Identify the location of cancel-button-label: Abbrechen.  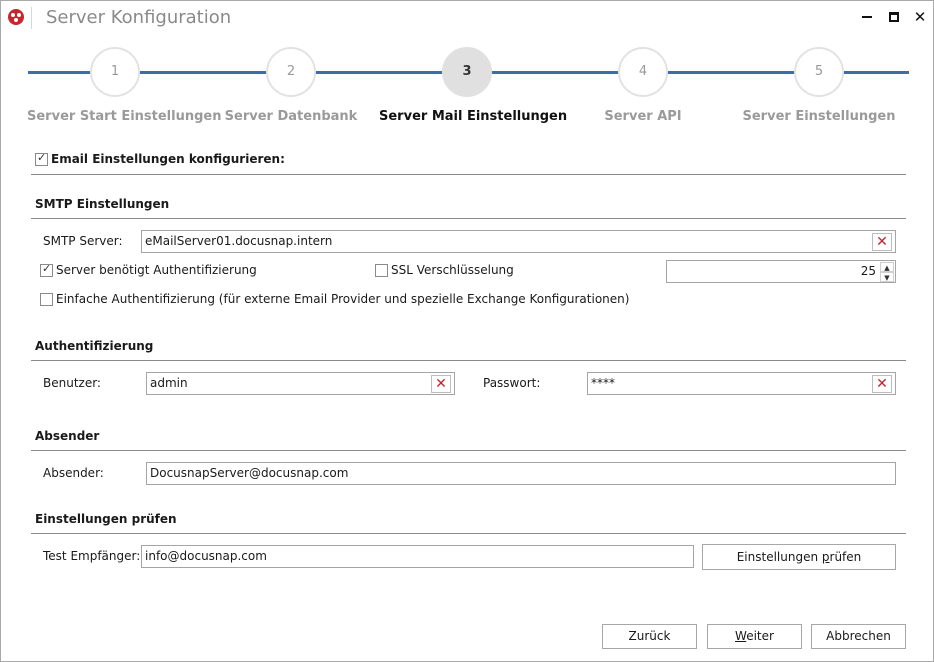
(858, 636).